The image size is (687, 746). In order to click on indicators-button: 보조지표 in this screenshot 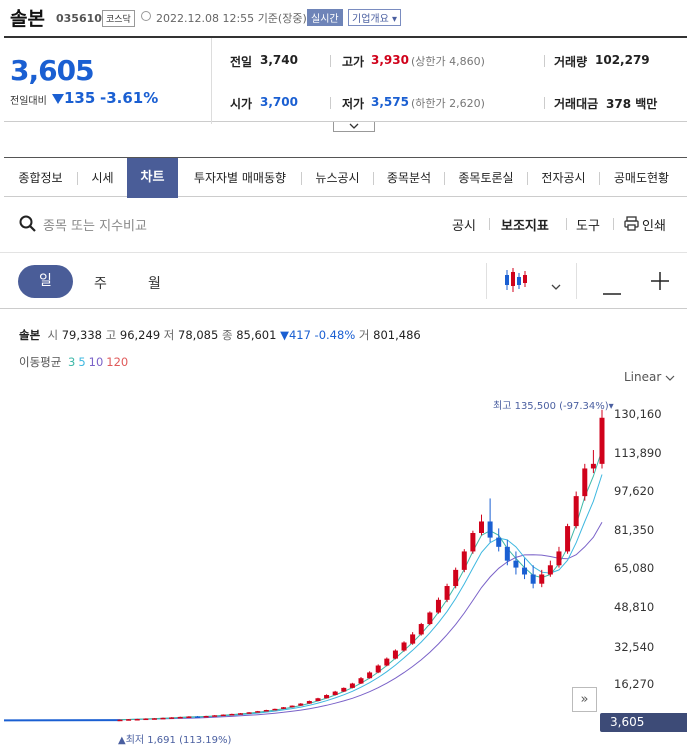, I will do `click(525, 224)`.